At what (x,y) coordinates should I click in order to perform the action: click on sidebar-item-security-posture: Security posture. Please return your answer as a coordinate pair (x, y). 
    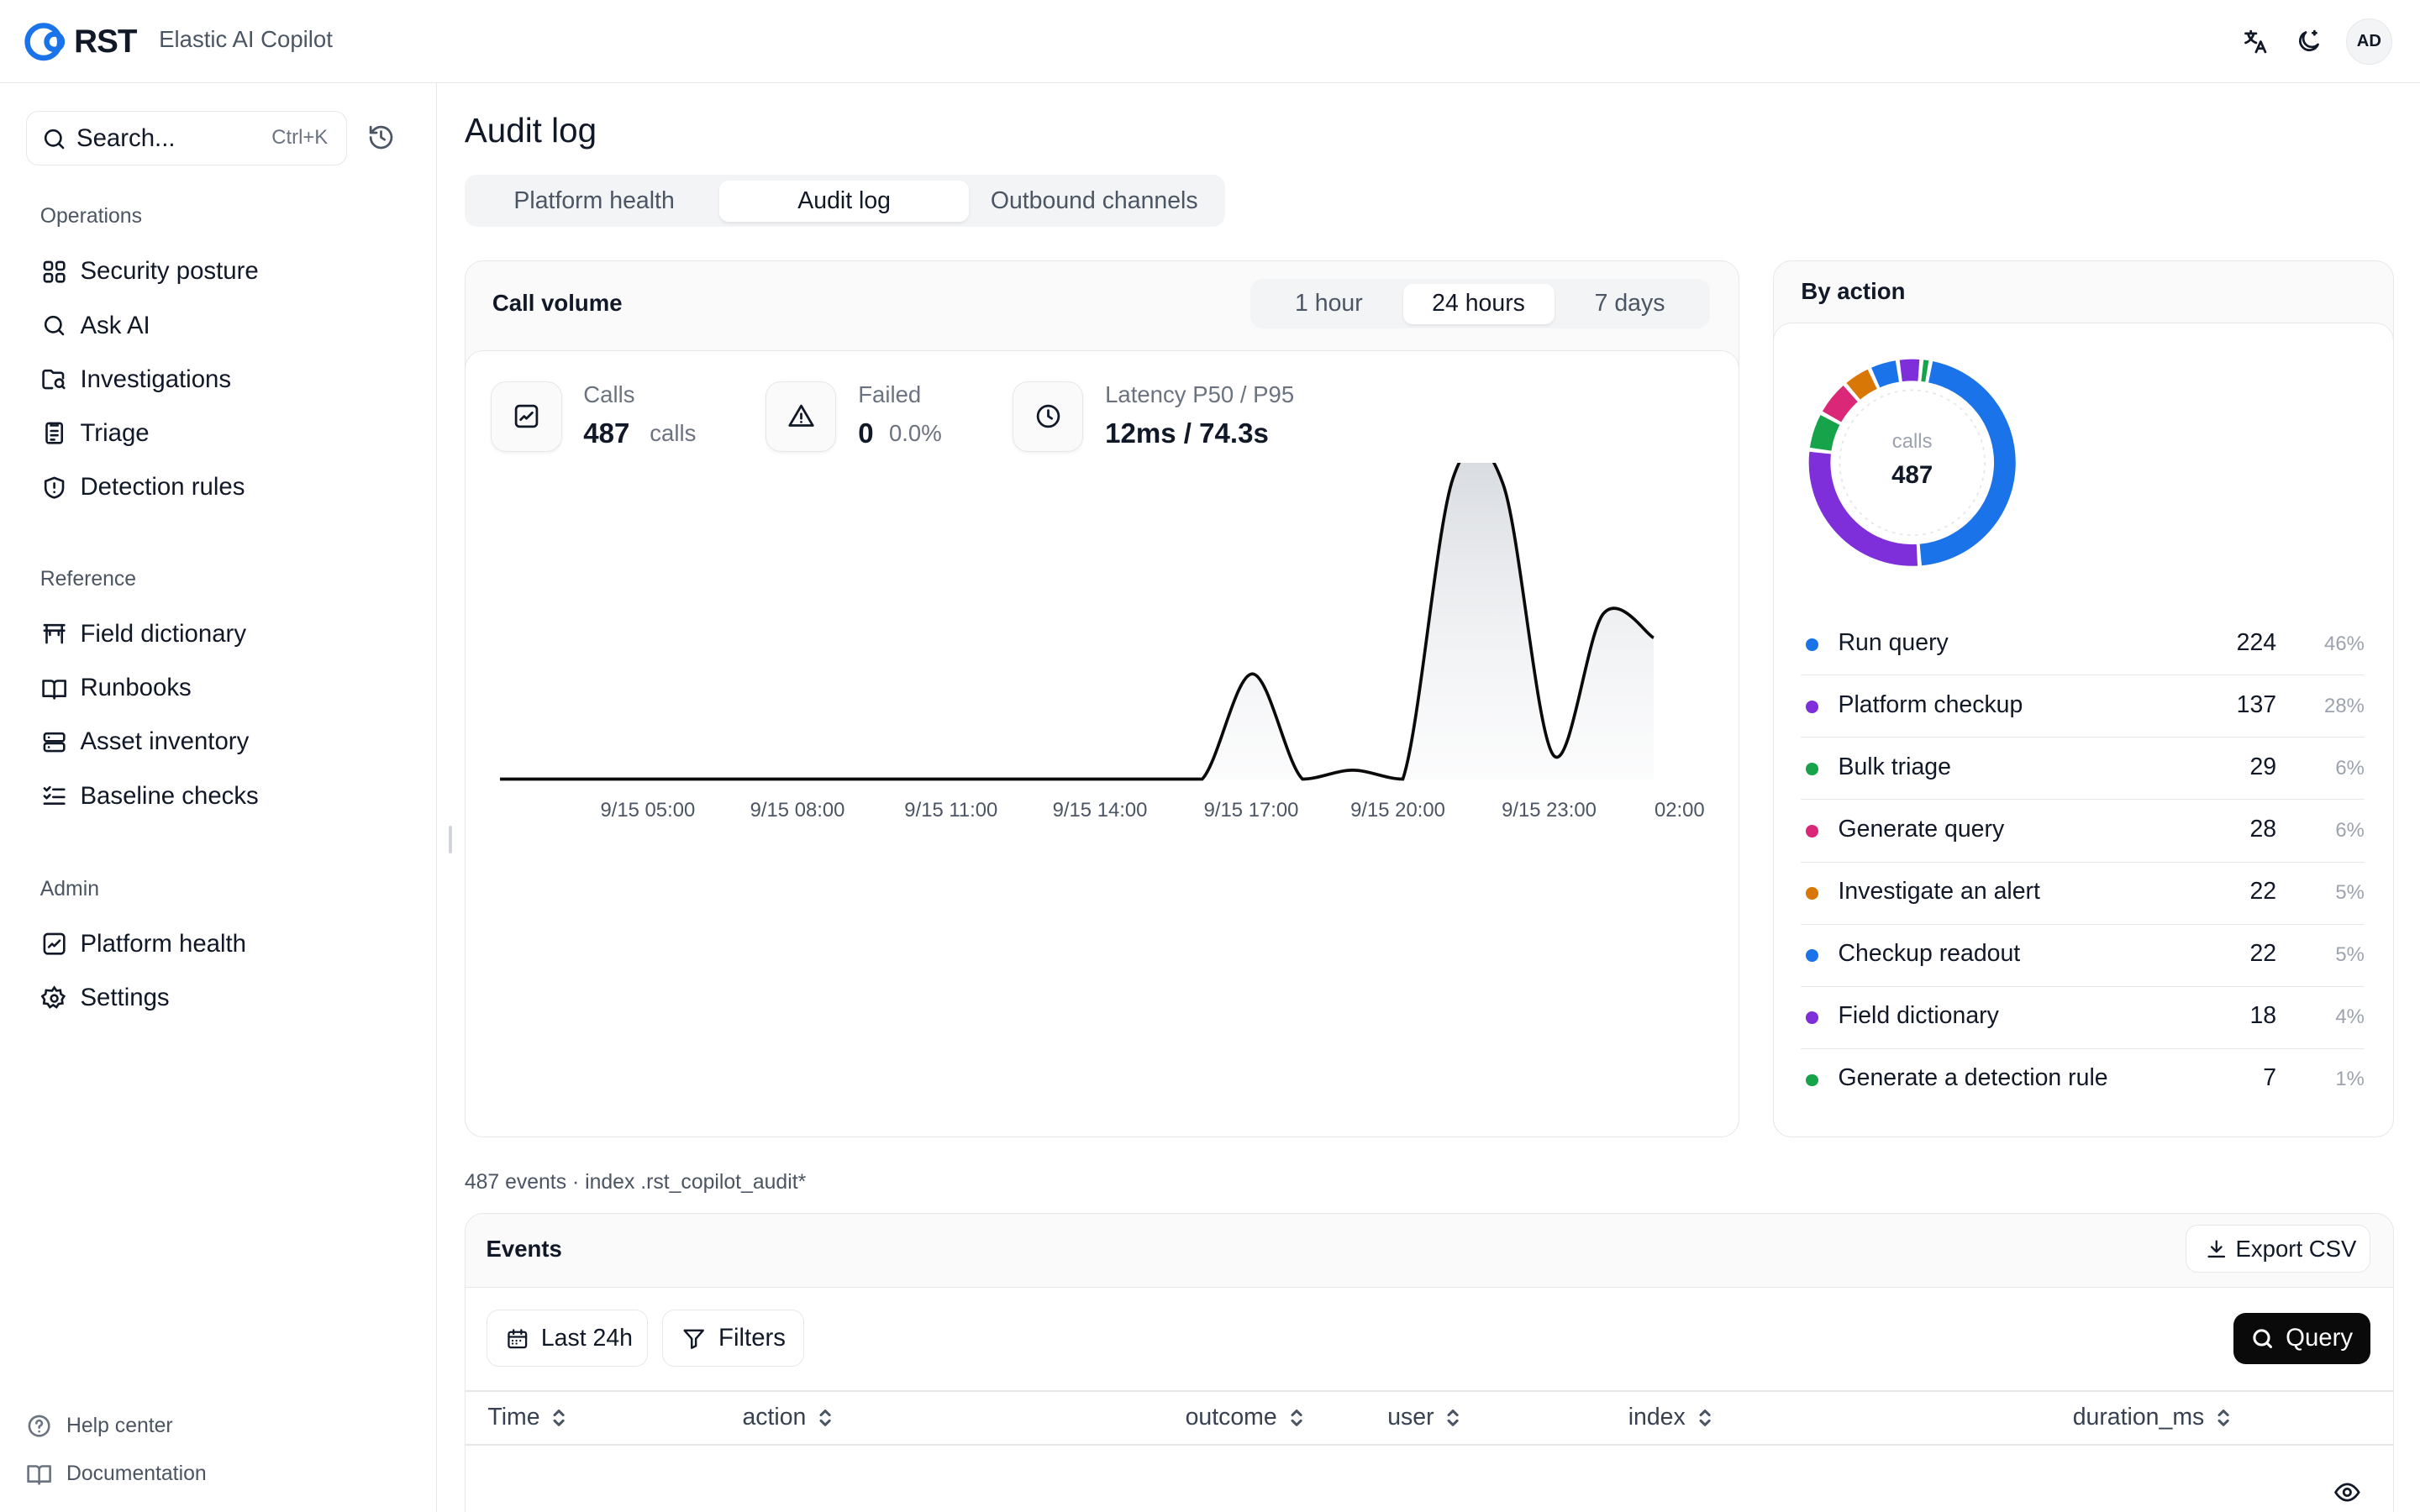
    Looking at the image, I should click on (217, 272).